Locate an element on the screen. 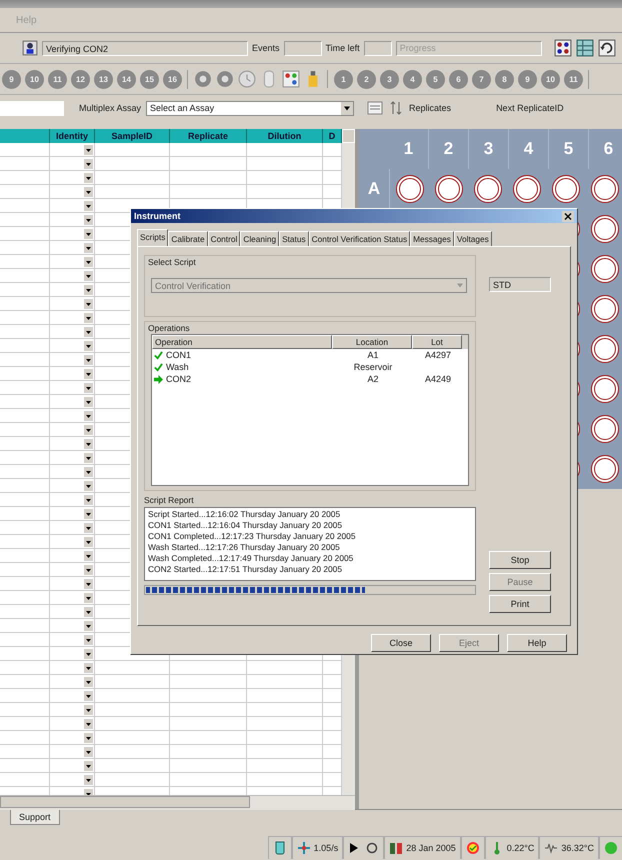 The width and height of the screenshot is (622, 860). tab: Scripts is located at coordinates (152, 237).